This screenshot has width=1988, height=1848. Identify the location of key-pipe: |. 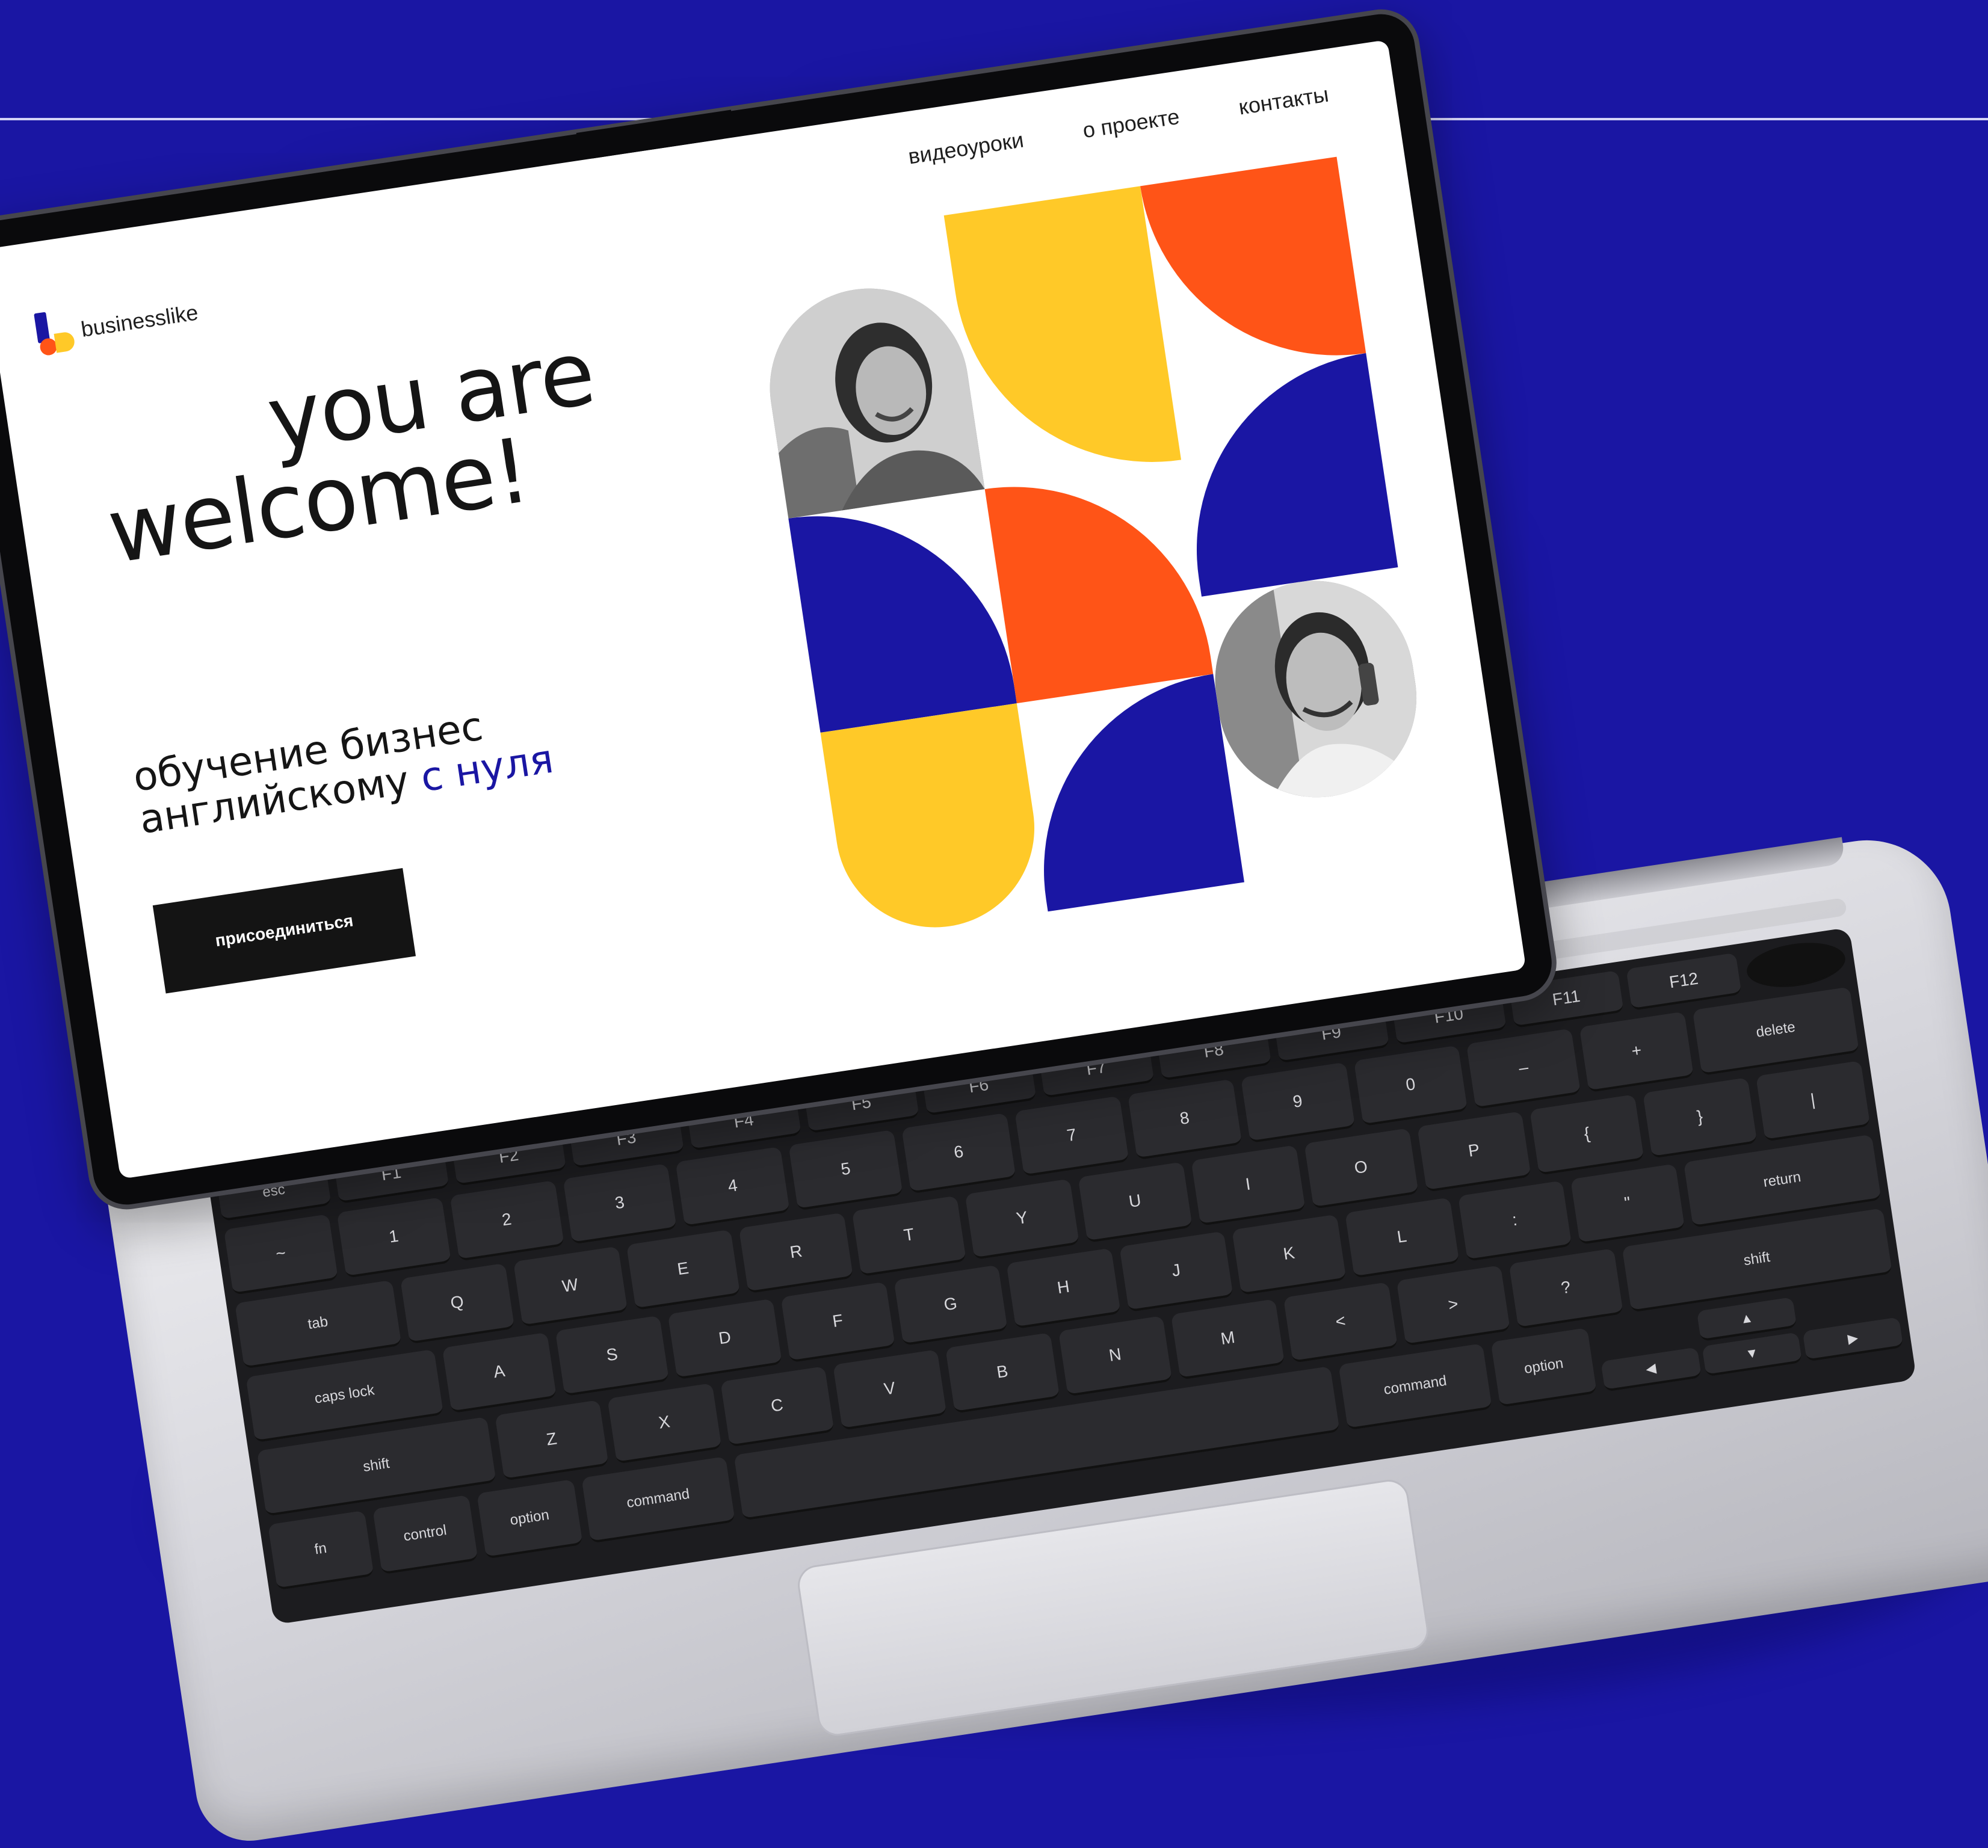
(1813, 1101).